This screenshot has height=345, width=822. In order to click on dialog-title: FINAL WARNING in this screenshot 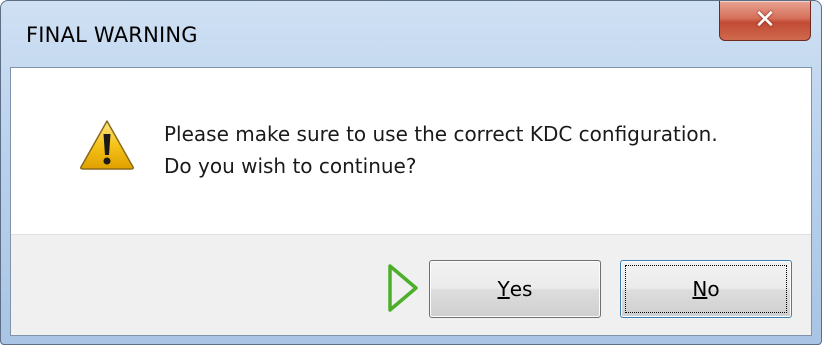, I will do `click(112, 35)`.